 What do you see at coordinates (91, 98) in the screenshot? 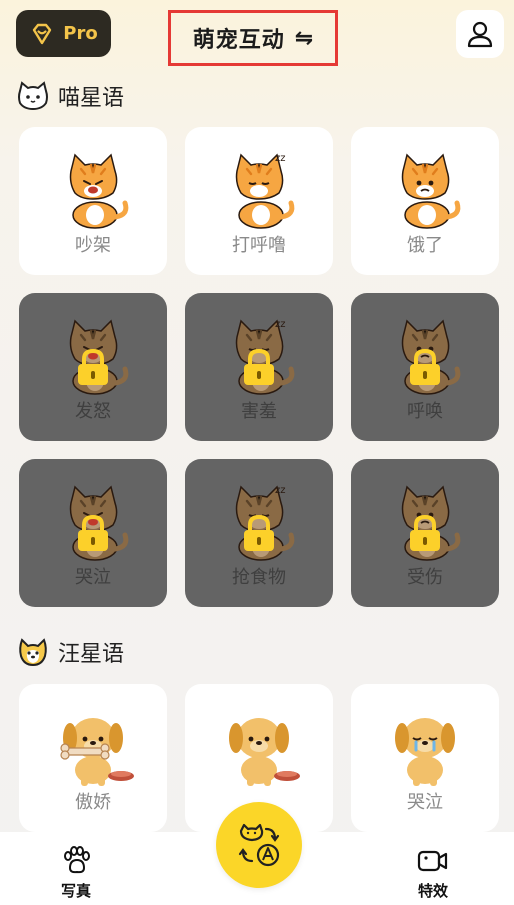
I see `cat-section-title: 喵星语` at bounding box center [91, 98].